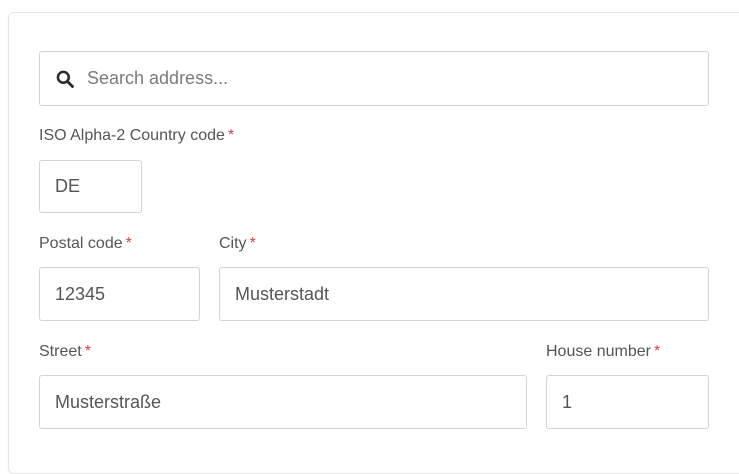 The height and width of the screenshot is (474, 739). Describe the element at coordinates (68, 186) in the screenshot. I see `country-code-value: DE` at that location.